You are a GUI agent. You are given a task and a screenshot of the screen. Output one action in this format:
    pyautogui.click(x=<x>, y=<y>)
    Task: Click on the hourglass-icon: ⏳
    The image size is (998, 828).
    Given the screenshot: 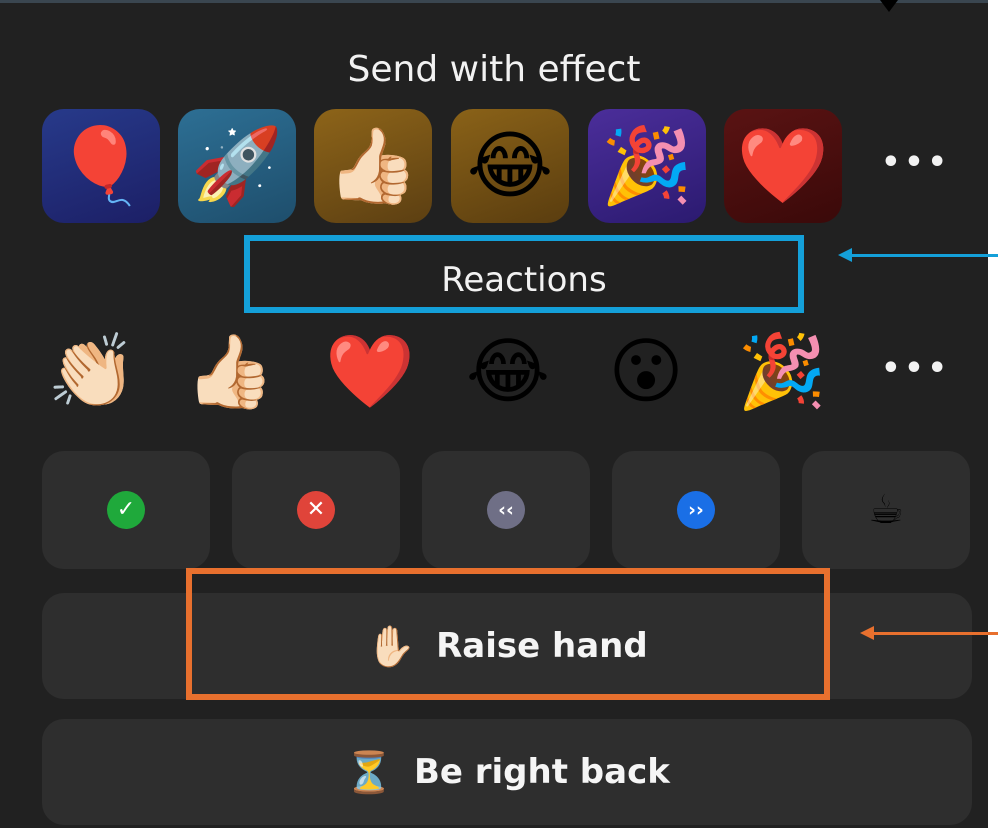 What is the action you would take?
    pyautogui.click(x=369, y=772)
    